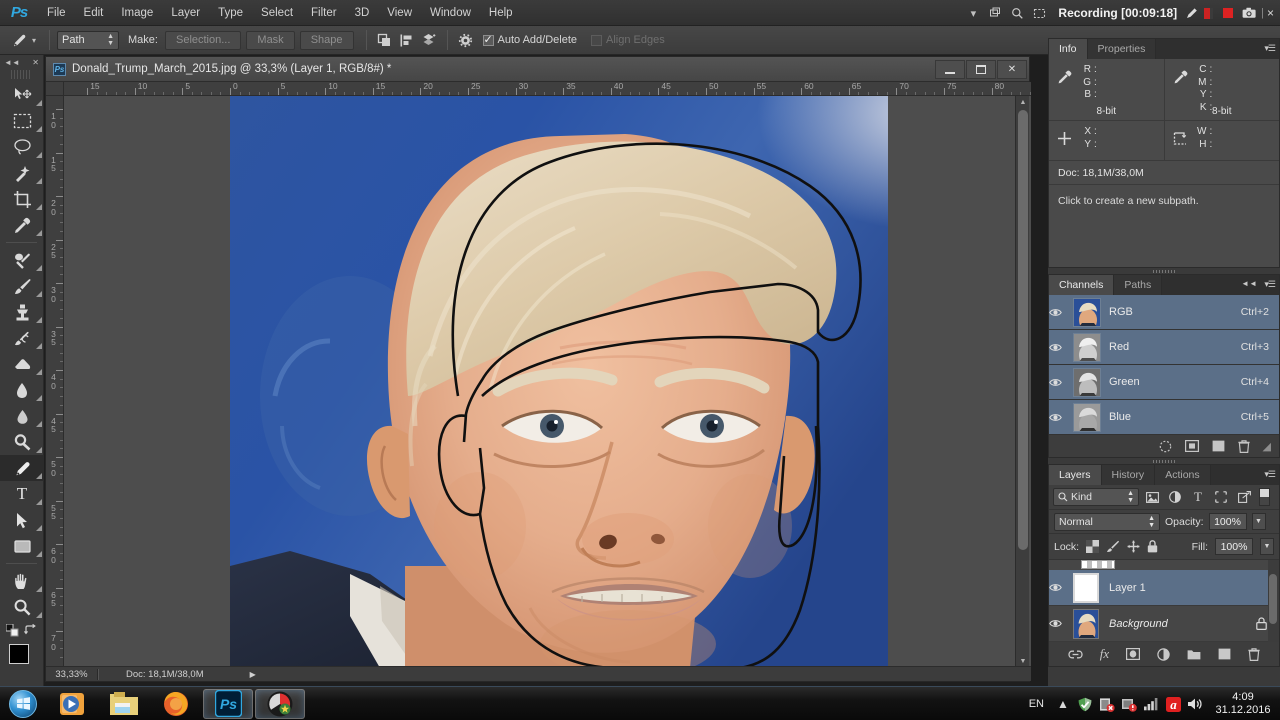 Image resolution: width=1280 pixels, height=720 pixels. What do you see at coordinates (1065, 77) in the screenshot?
I see `eyedropper-icon` at bounding box center [1065, 77].